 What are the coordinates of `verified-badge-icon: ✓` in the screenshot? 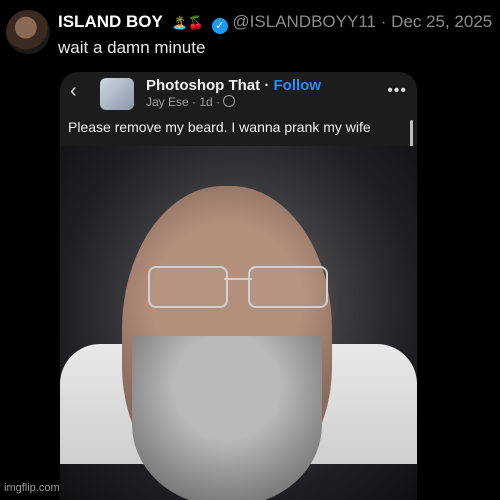 It's located at (219, 26).